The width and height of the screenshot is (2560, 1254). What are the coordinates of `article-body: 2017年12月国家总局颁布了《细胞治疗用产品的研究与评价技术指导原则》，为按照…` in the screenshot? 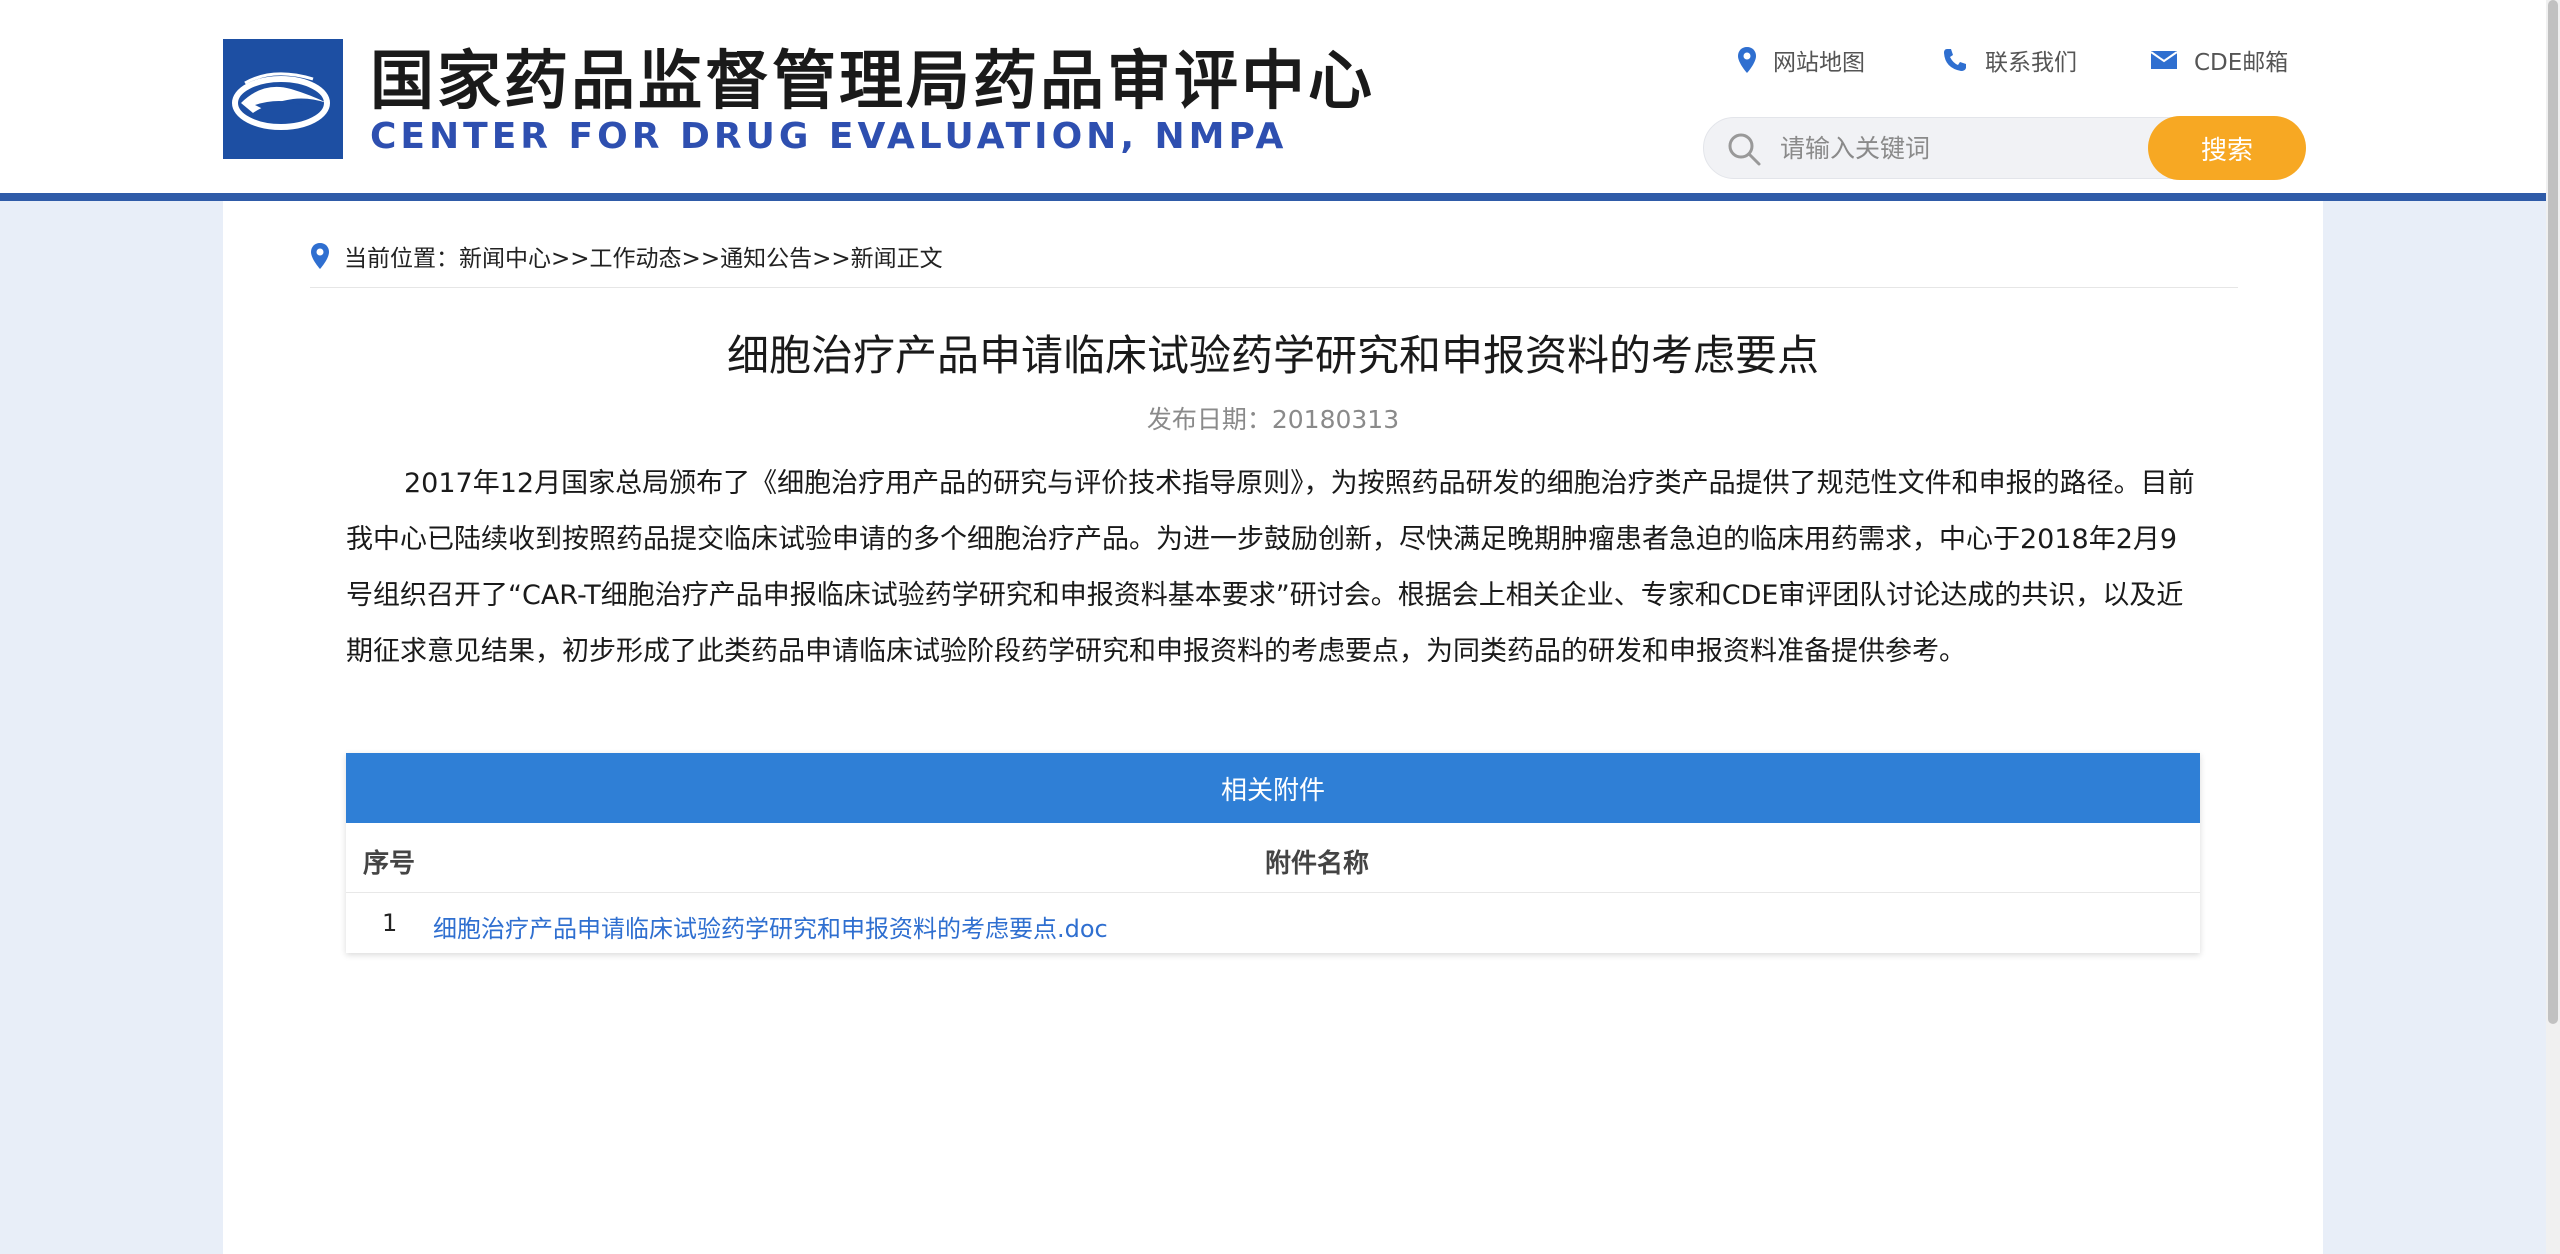 It's located at (1270, 567).